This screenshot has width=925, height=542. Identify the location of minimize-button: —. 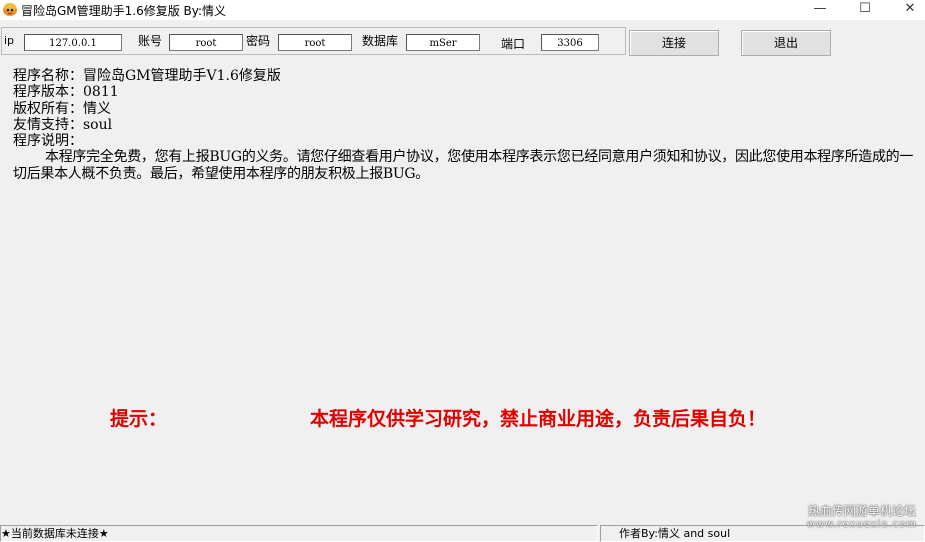
(820, 10).